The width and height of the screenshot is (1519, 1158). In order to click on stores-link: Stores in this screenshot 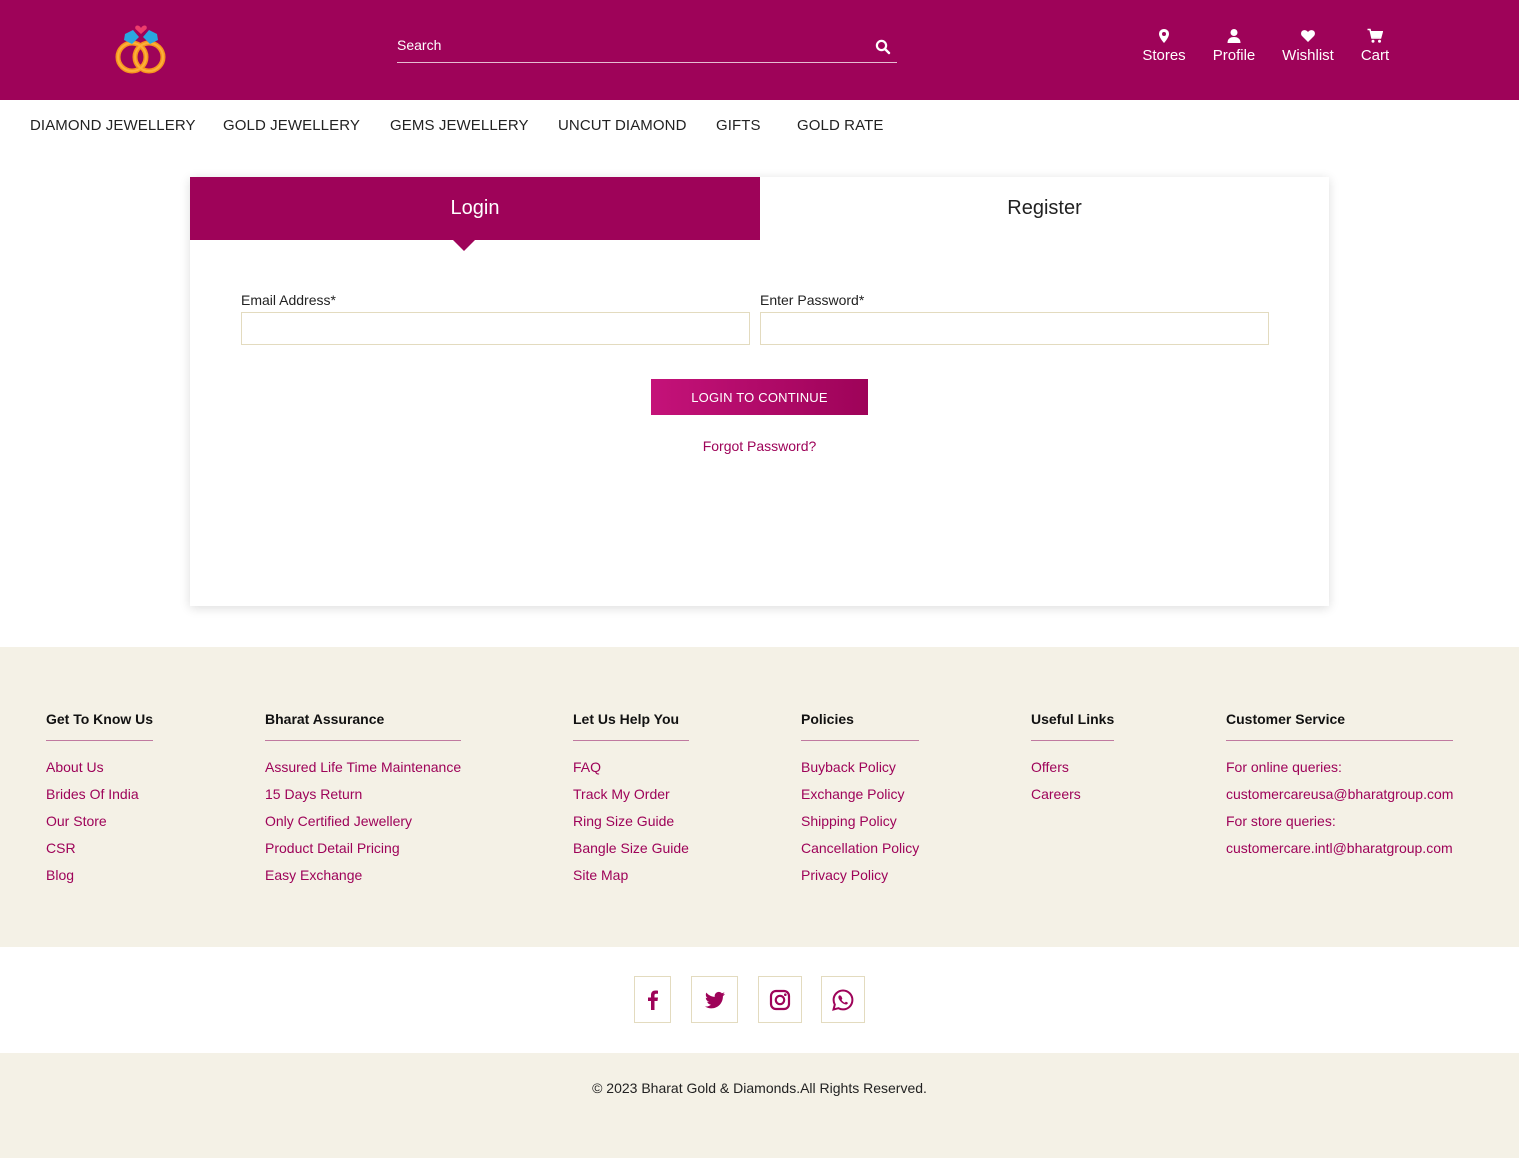, I will do `click(1164, 50)`.